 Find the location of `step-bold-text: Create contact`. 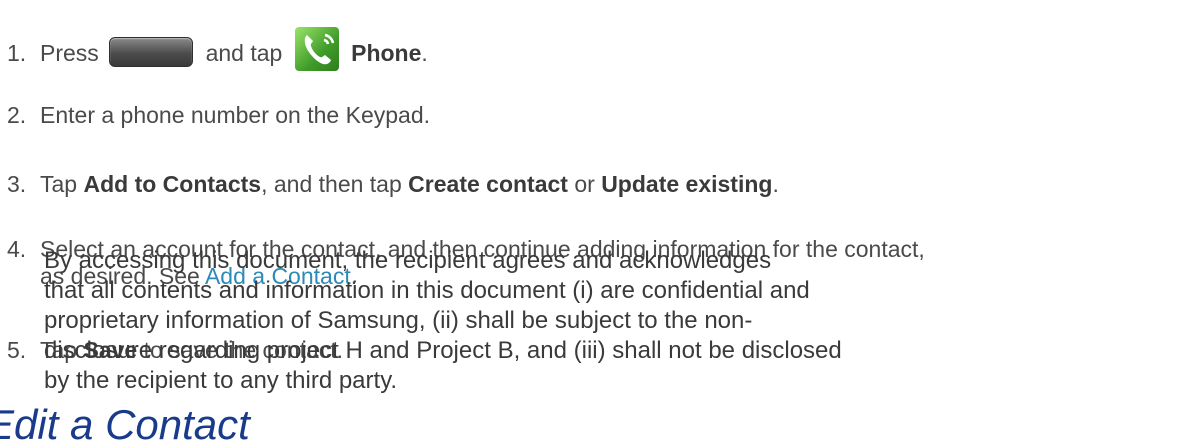

step-bold-text: Create contact is located at coordinates (488, 184).